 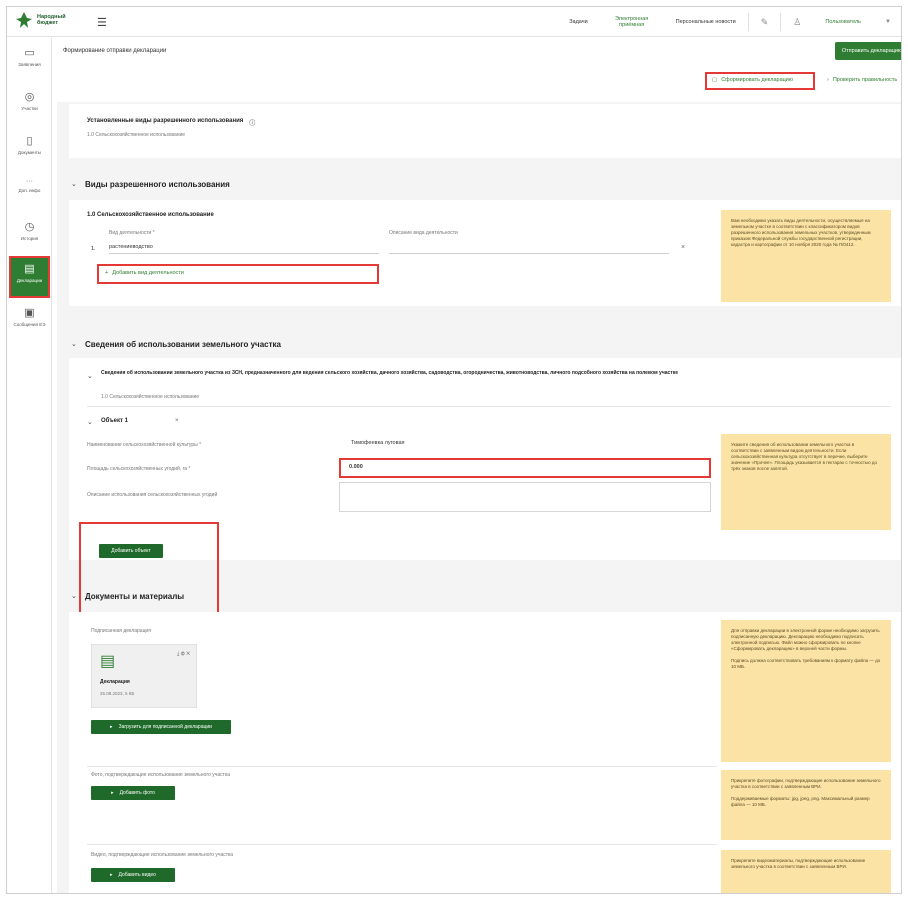 I want to click on sidebar-item-label: Заявления, so click(x=29, y=64).